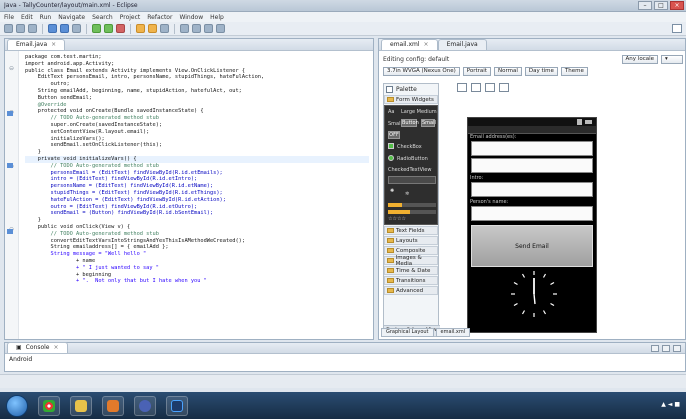 This screenshot has height=419, width=686. What do you see at coordinates (86, 254) in the screenshot?
I see `code-line: String message = "Well hello "` at bounding box center [86, 254].